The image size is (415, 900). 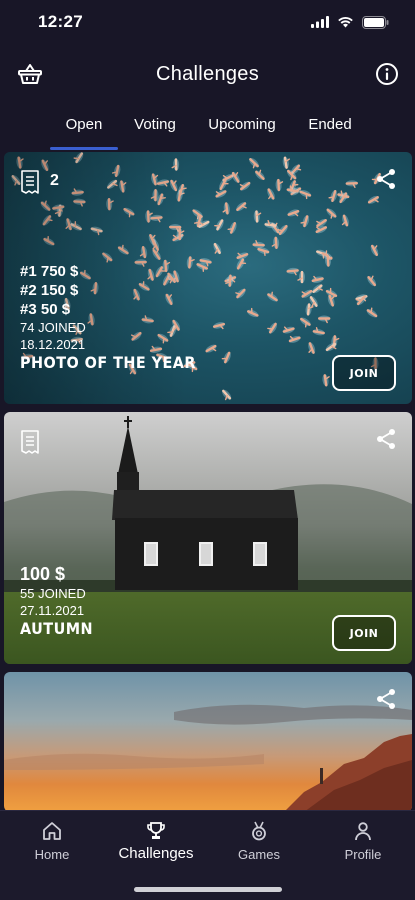 What do you see at coordinates (156, 853) in the screenshot?
I see `nav-label: Challenges` at bounding box center [156, 853].